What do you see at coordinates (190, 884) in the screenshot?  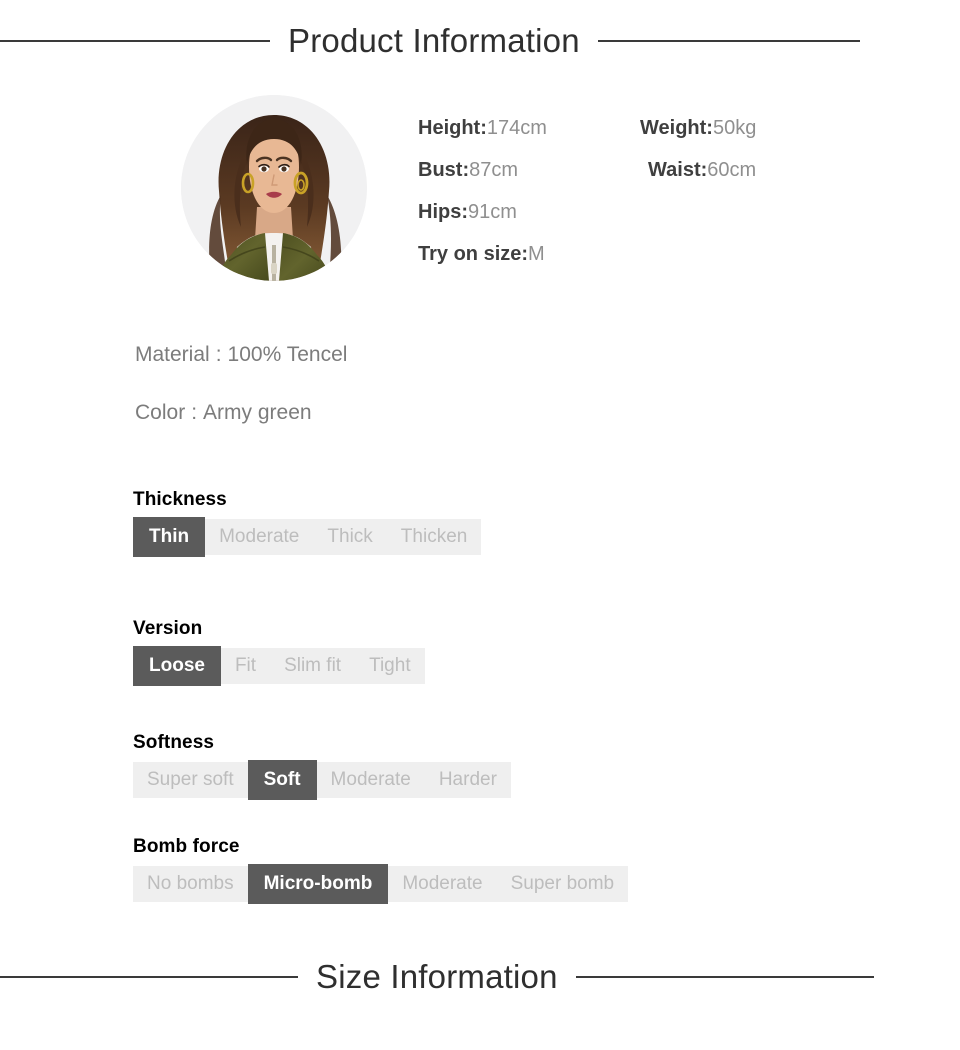 I see `chip-no-bombs: No bombs` at bounding box center [190, 884].